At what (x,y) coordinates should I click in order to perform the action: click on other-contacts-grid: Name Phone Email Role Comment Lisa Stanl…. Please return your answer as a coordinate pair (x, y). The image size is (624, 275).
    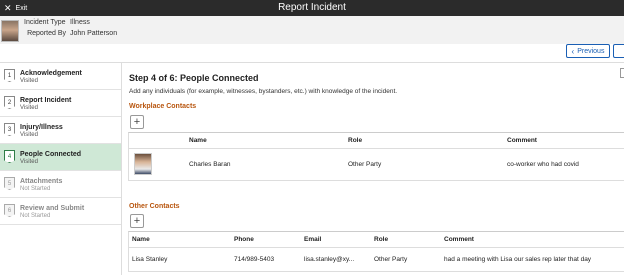
    Looking at the image, I should click on (376, 251).